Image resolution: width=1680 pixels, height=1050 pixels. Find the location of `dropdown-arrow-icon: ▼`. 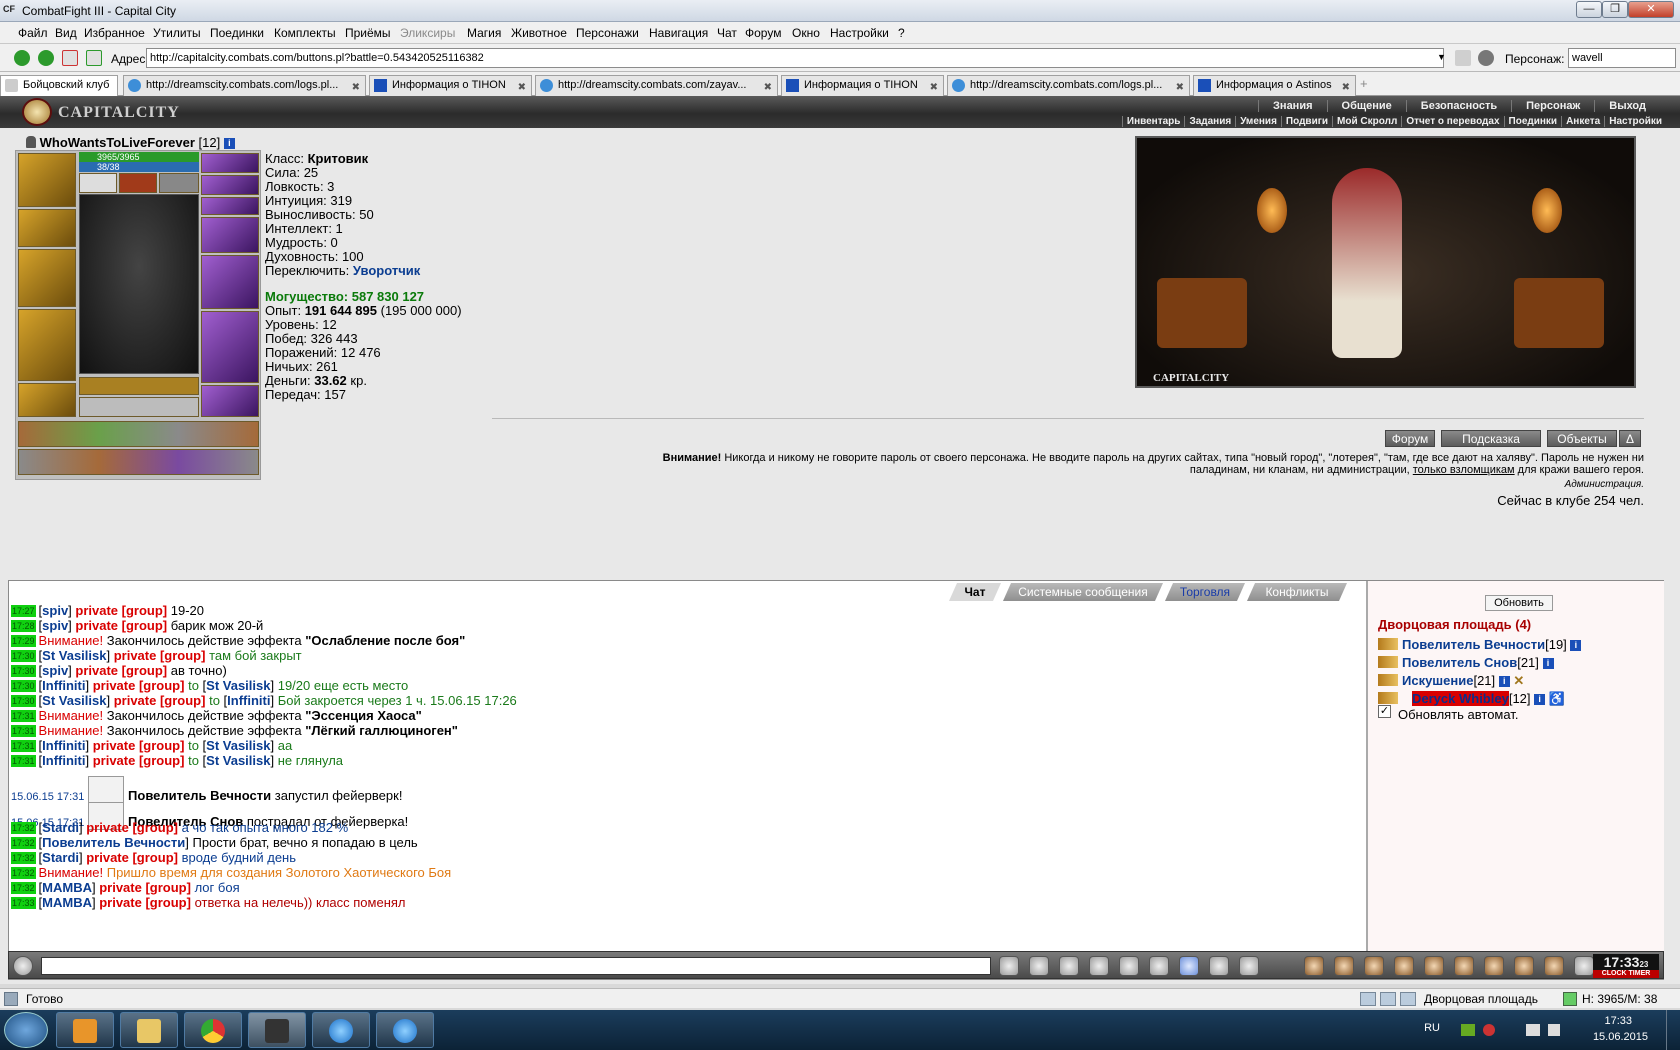

dropdown-arrow-icon: ▼ is located at coordinates (1441, 57).